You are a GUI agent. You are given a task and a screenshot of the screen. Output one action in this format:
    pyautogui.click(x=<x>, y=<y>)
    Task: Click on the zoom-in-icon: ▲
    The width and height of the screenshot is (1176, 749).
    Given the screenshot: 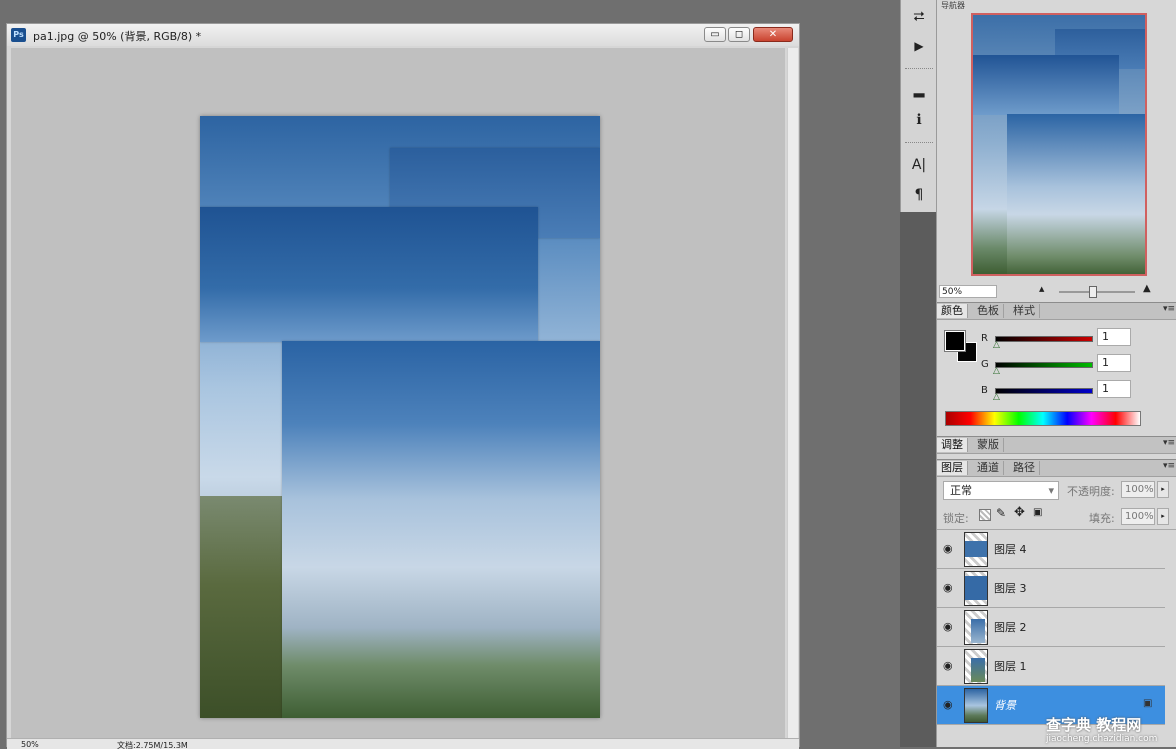 What is the action you would take?
    pyautogui.click(x=1147, y=288)
    